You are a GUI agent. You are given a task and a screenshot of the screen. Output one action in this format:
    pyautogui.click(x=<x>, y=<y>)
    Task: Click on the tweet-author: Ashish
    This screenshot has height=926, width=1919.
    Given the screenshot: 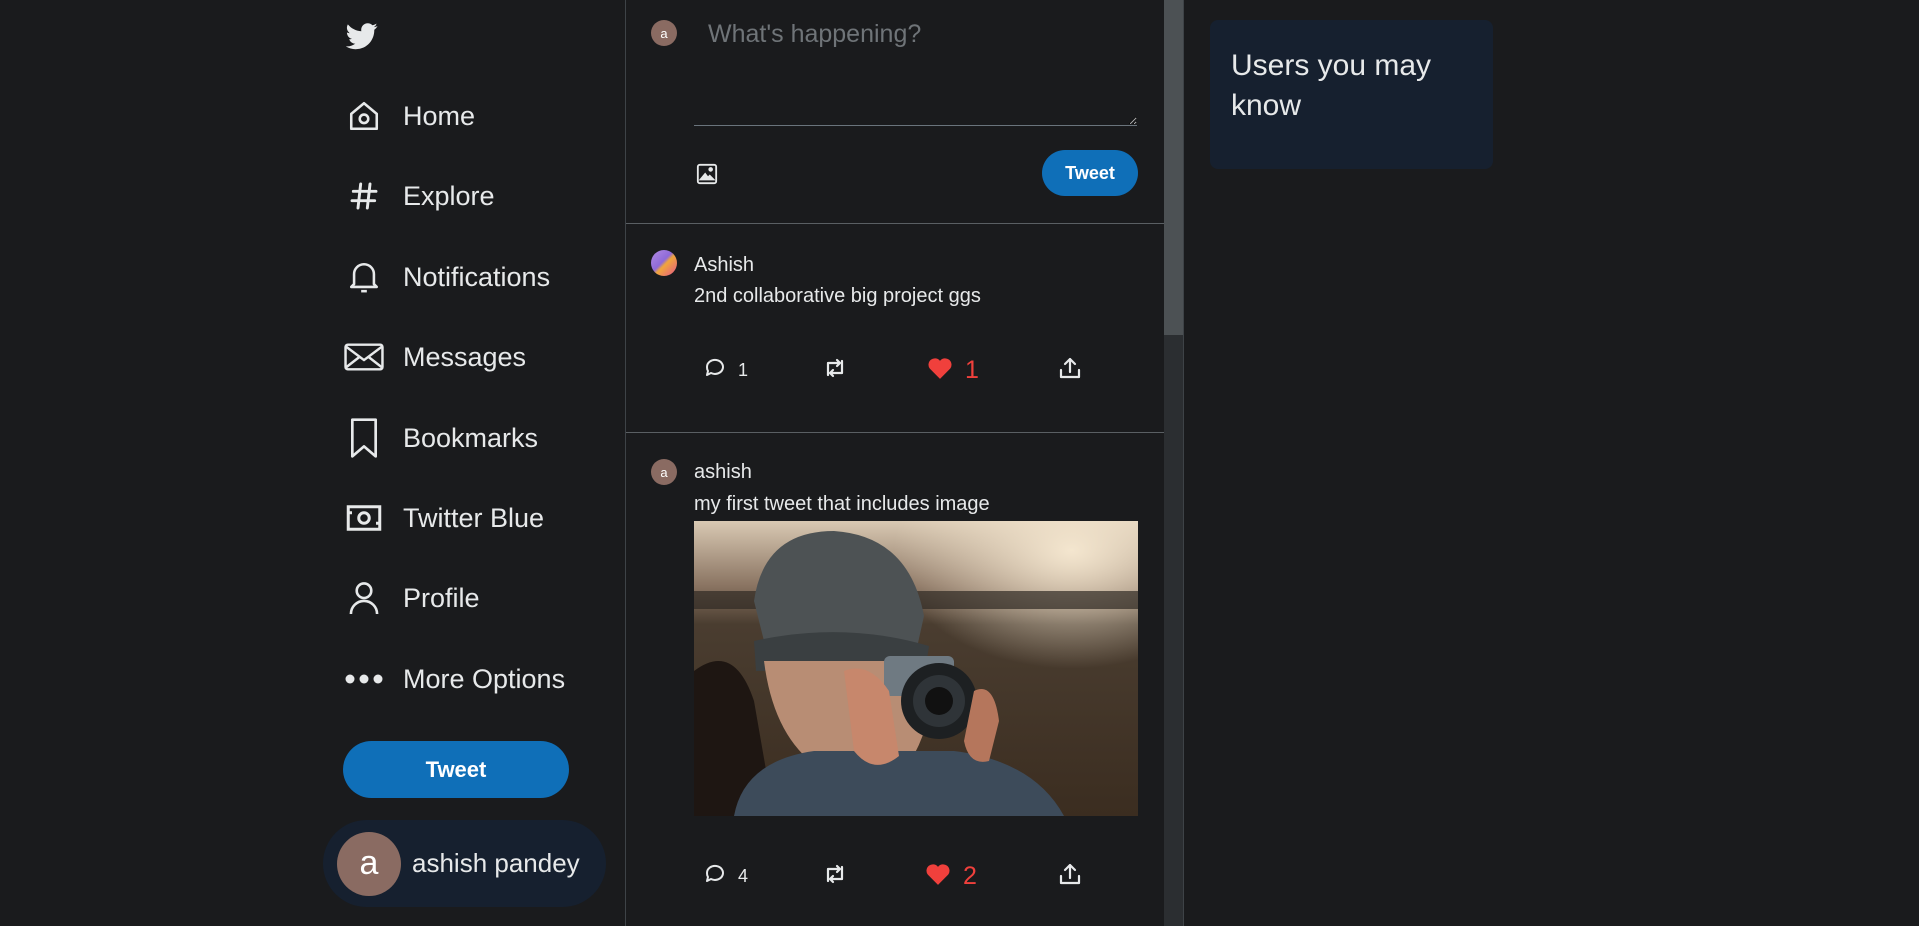 What is the action you would take?
    pyautogui.click(x=724, y=265)
    